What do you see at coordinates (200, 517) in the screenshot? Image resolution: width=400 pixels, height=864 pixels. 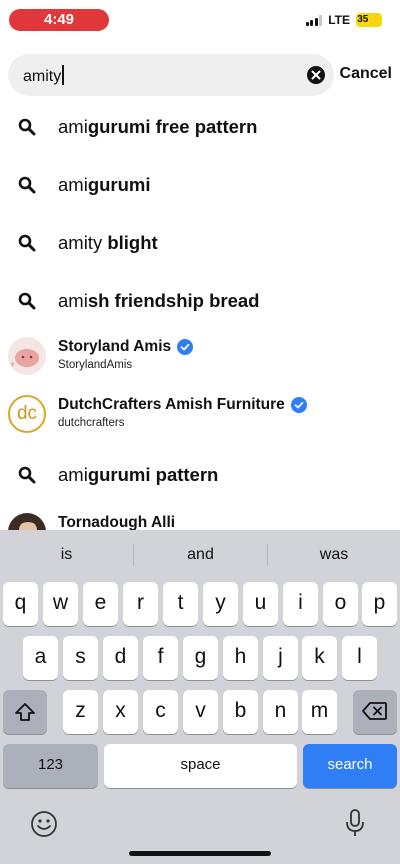 I see `account-item: Tornadough Alli` at bounding box center [200, 517].